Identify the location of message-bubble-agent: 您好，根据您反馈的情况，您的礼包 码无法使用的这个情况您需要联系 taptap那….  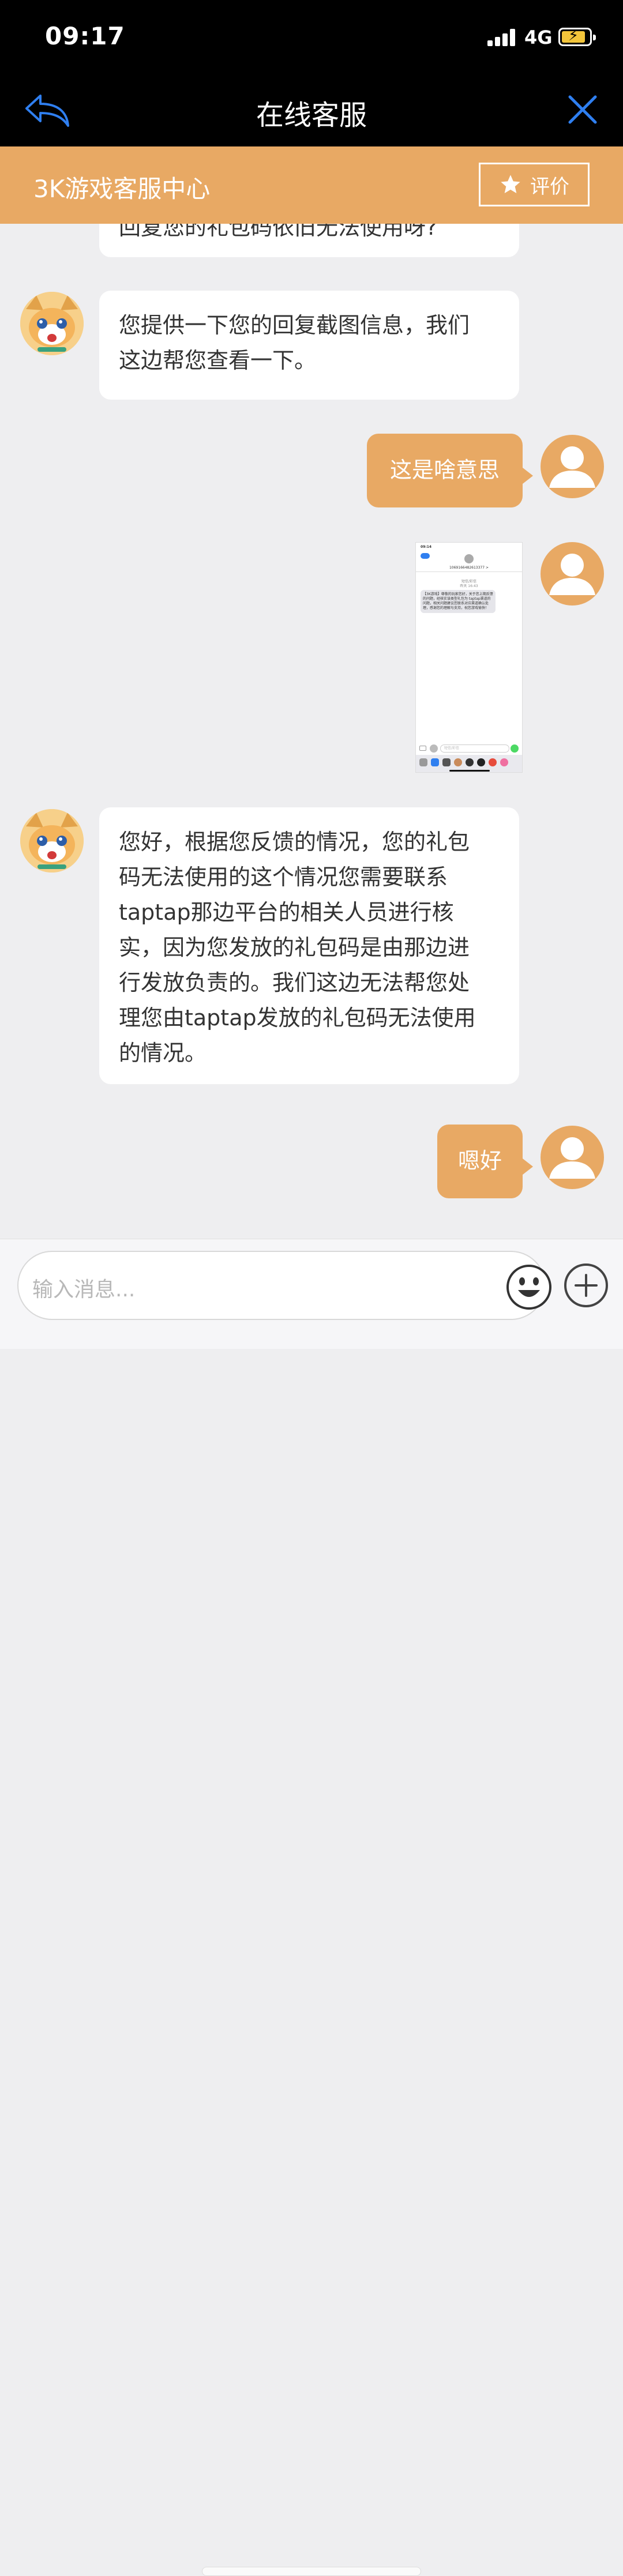
(309, 945).